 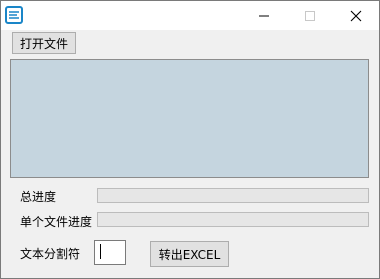 What do you see at coordinates (100, 251) in the screenshot?
I see `text-caret` at bounding box center [100, 251].